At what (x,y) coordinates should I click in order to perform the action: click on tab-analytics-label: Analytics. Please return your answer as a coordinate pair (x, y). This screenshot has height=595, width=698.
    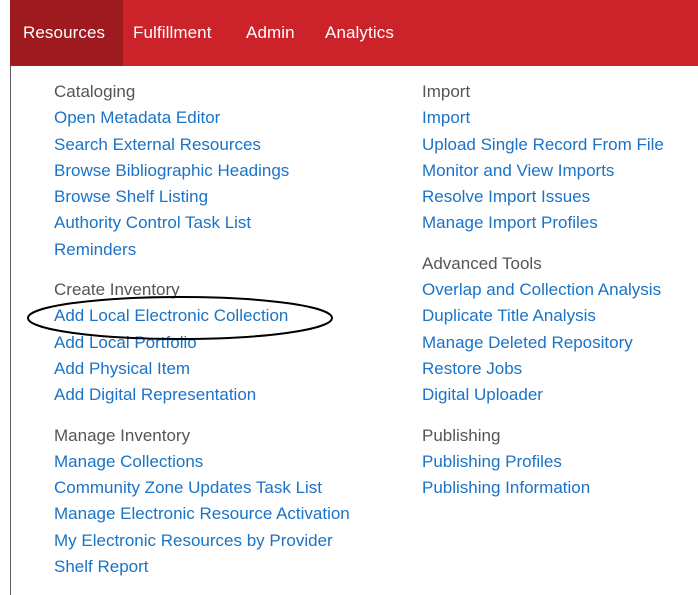
    Looking at the image, I should click on (359, 32).